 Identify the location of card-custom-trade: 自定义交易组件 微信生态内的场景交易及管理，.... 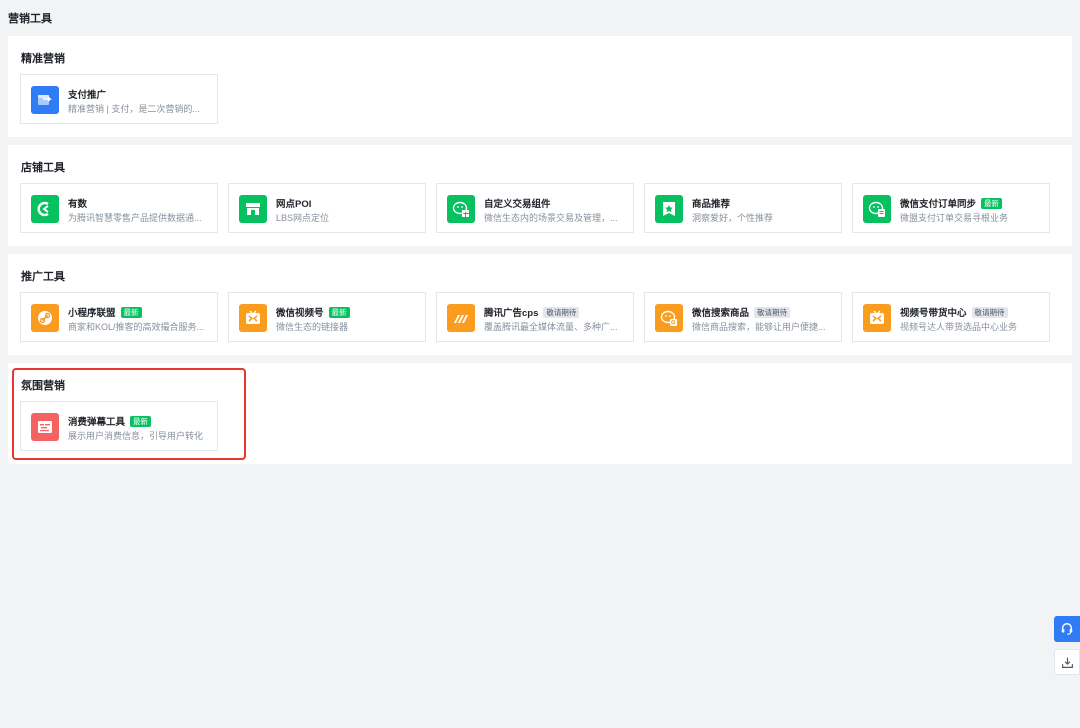
(535, 208).